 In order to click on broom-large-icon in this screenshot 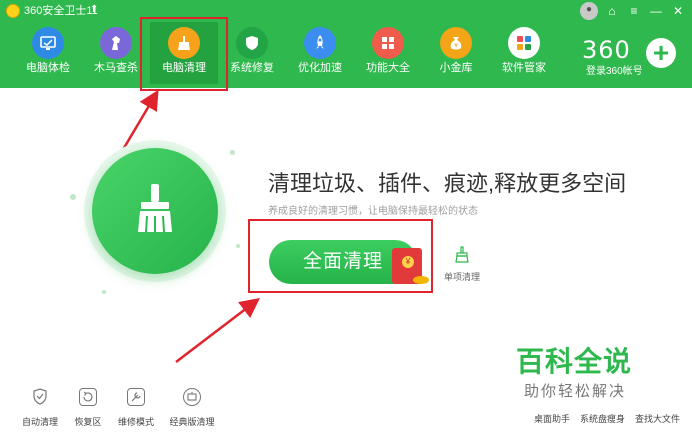, I will do `click(155, 211)`.